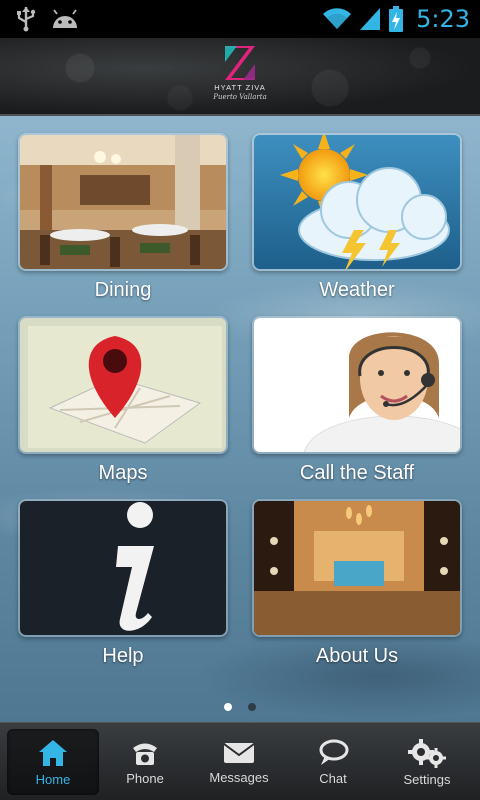 The image size is (480, 800). Describe the element at coordinates (240, 63) in the screenshot. I see `ziva-z-logo-icon` at that location.